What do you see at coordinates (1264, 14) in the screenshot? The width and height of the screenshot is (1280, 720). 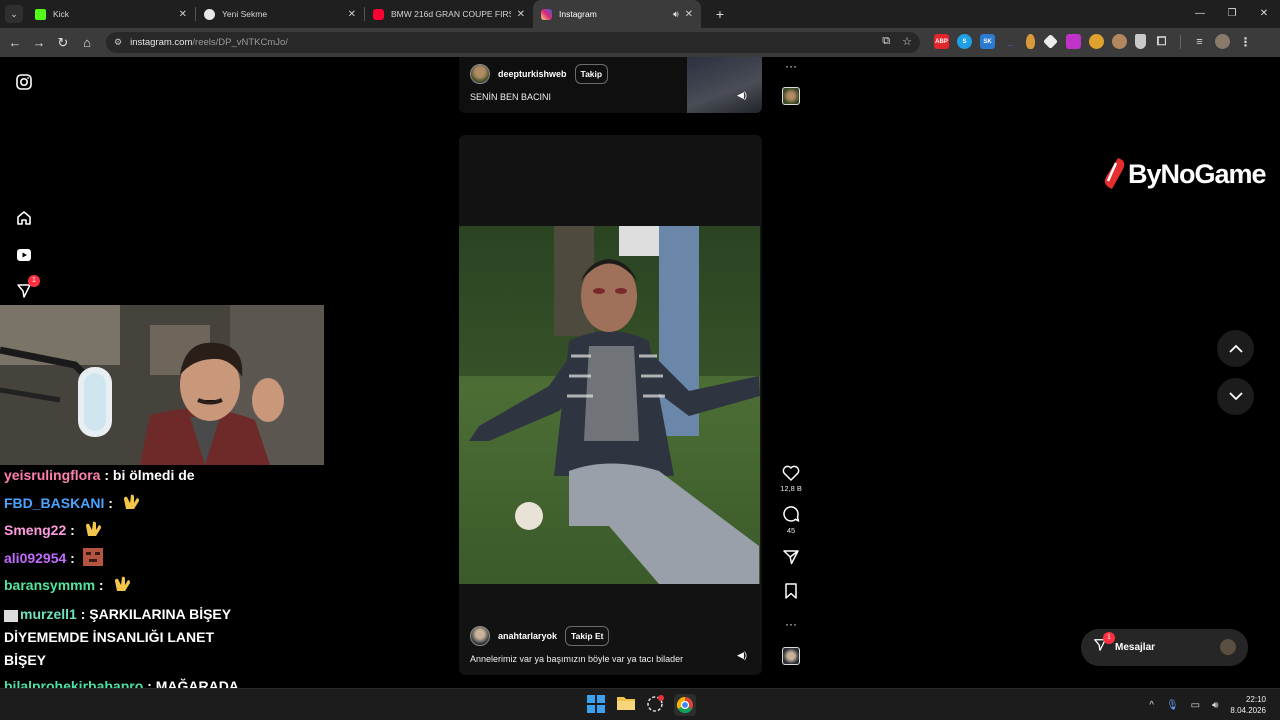 I see `close-window-icon: ✕` at bounding box center [1264, 14].